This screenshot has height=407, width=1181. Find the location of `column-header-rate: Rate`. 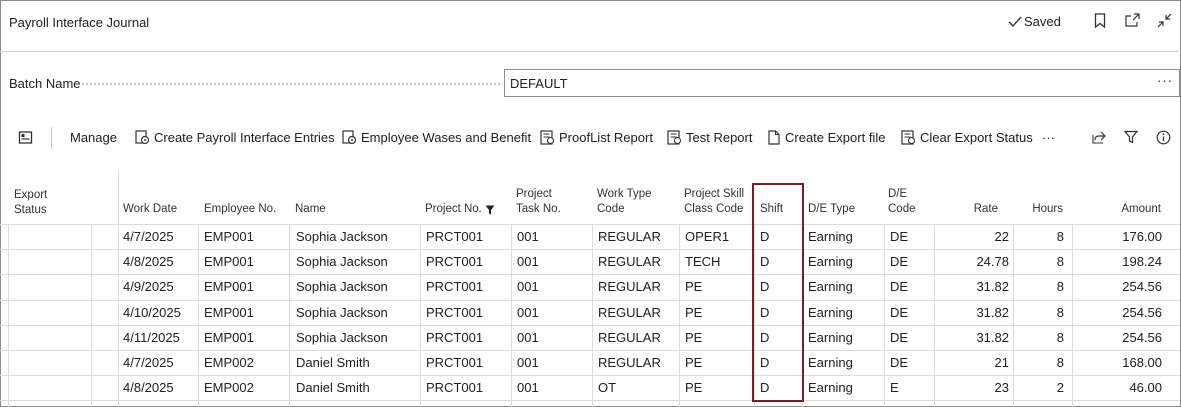

column-header-rate: Rate is located at coordinates (969, 198).